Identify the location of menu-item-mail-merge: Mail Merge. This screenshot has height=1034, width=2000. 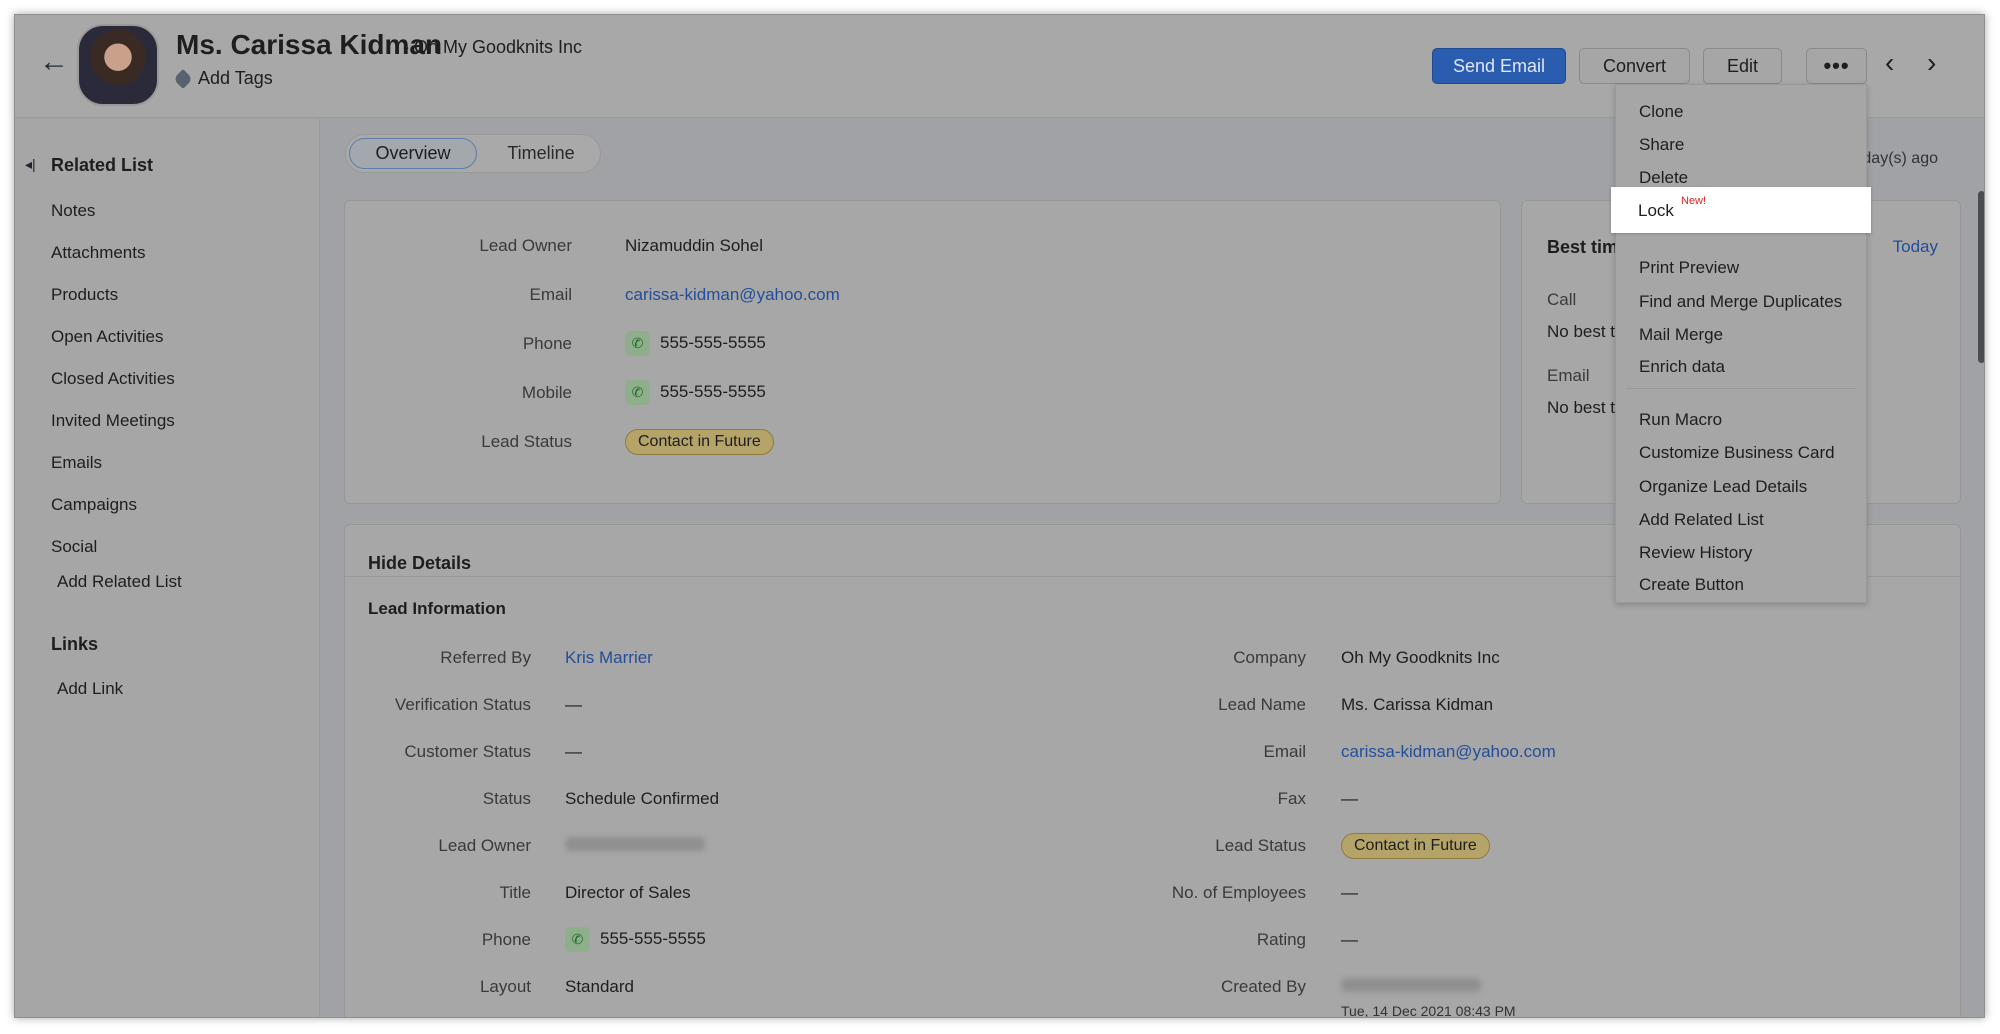
(1681, 335).